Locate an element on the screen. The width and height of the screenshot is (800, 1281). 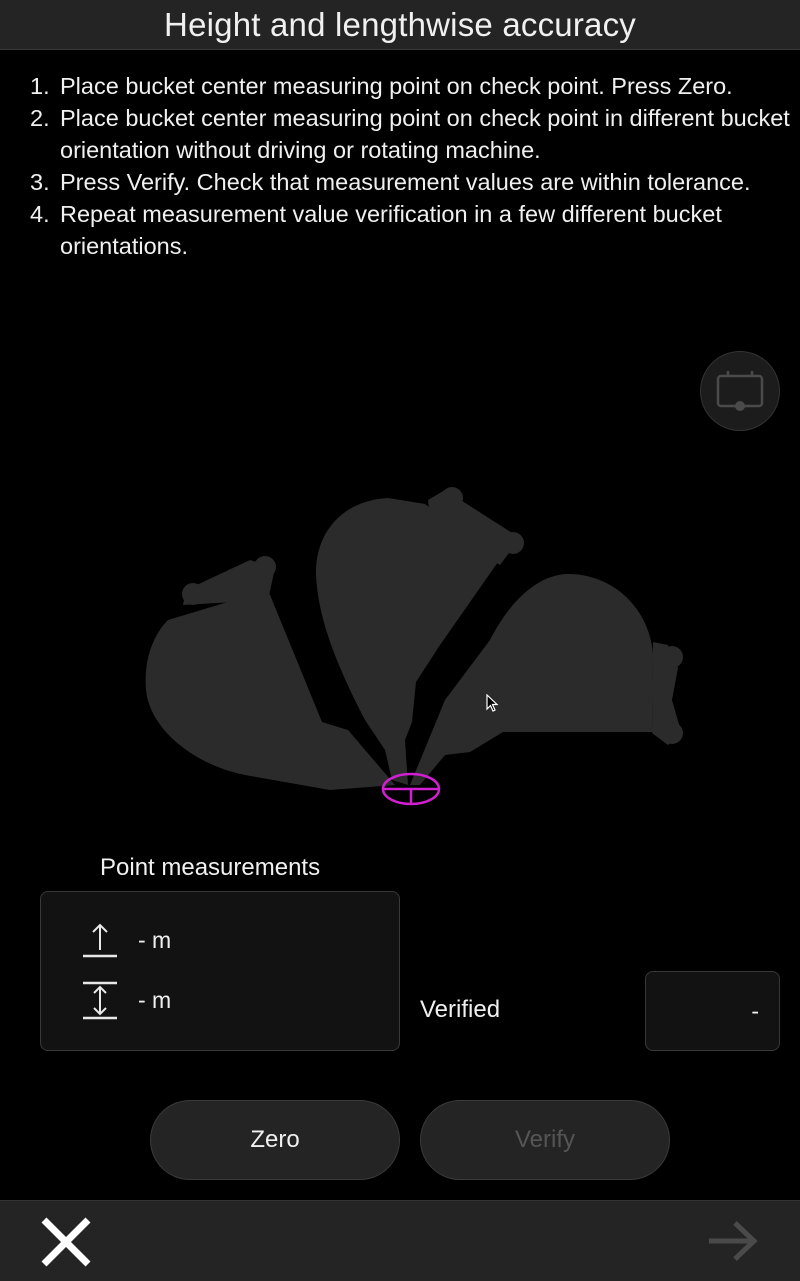
instruction-number: 4. is located at coordinates (40, 214).